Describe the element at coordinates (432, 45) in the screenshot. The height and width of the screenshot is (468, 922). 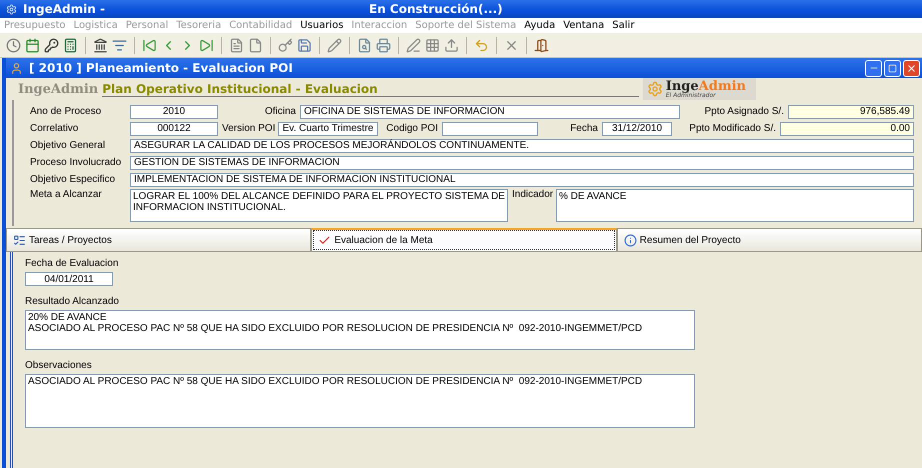
I see `grid-icon` at that location.